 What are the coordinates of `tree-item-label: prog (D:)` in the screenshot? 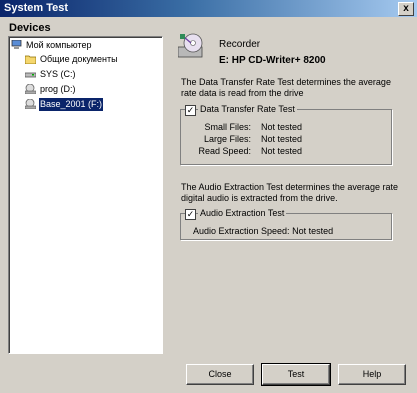 It's located at (58, 89).